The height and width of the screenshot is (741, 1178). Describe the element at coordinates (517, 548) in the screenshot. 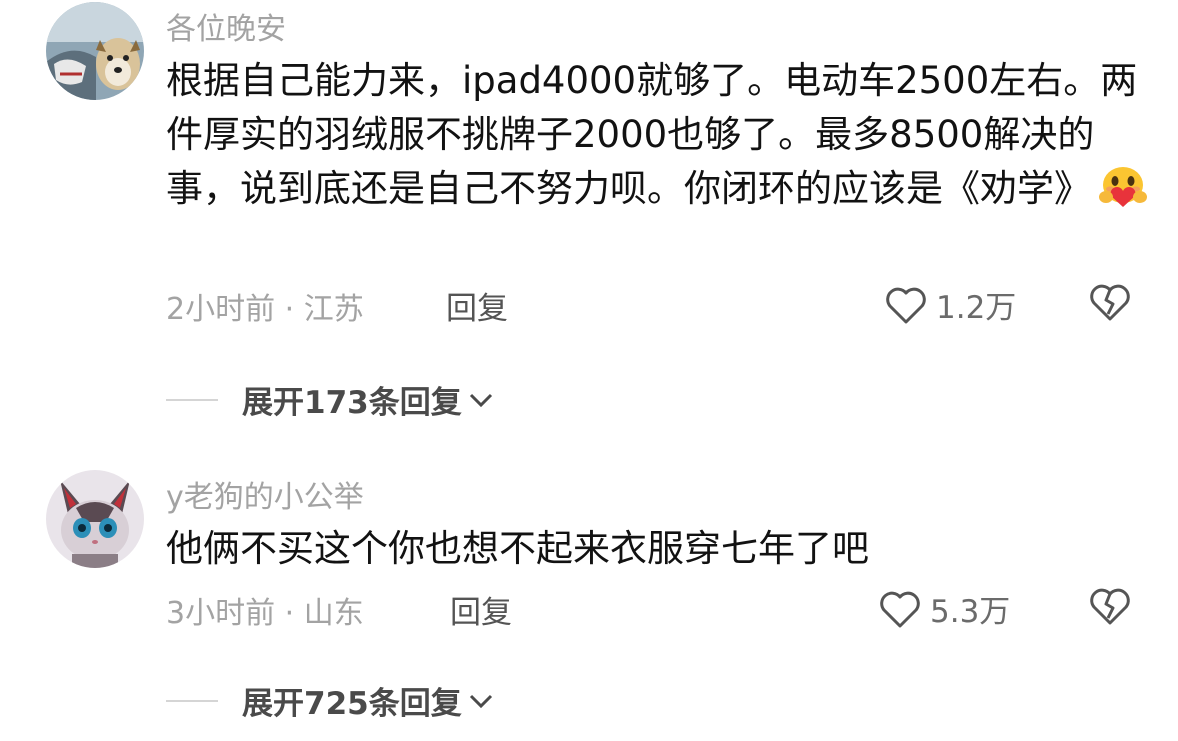

I see `comment-text-content: 他俩不买这个你也想不起来衣服穿七年了吧` at that location.